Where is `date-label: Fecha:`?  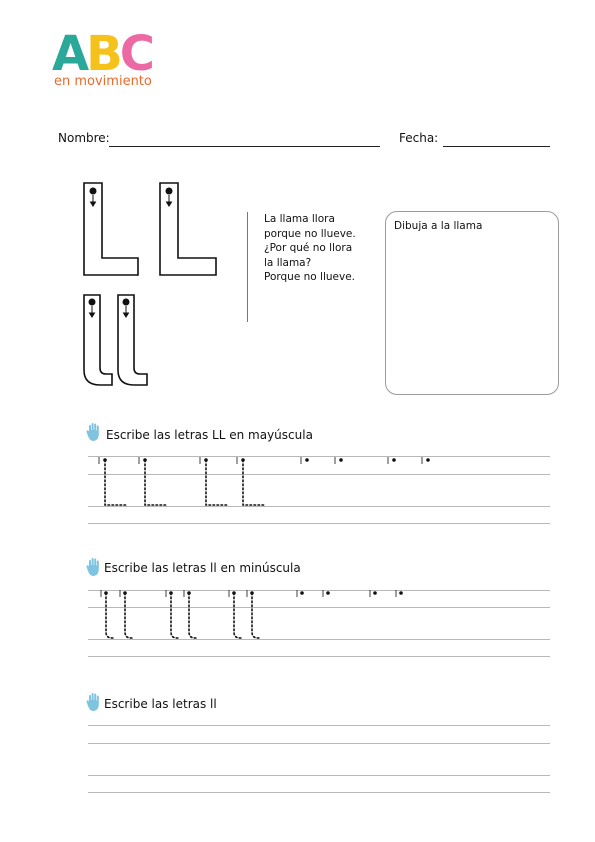 date-label: Fecha: is located at coordinates (419, 138).